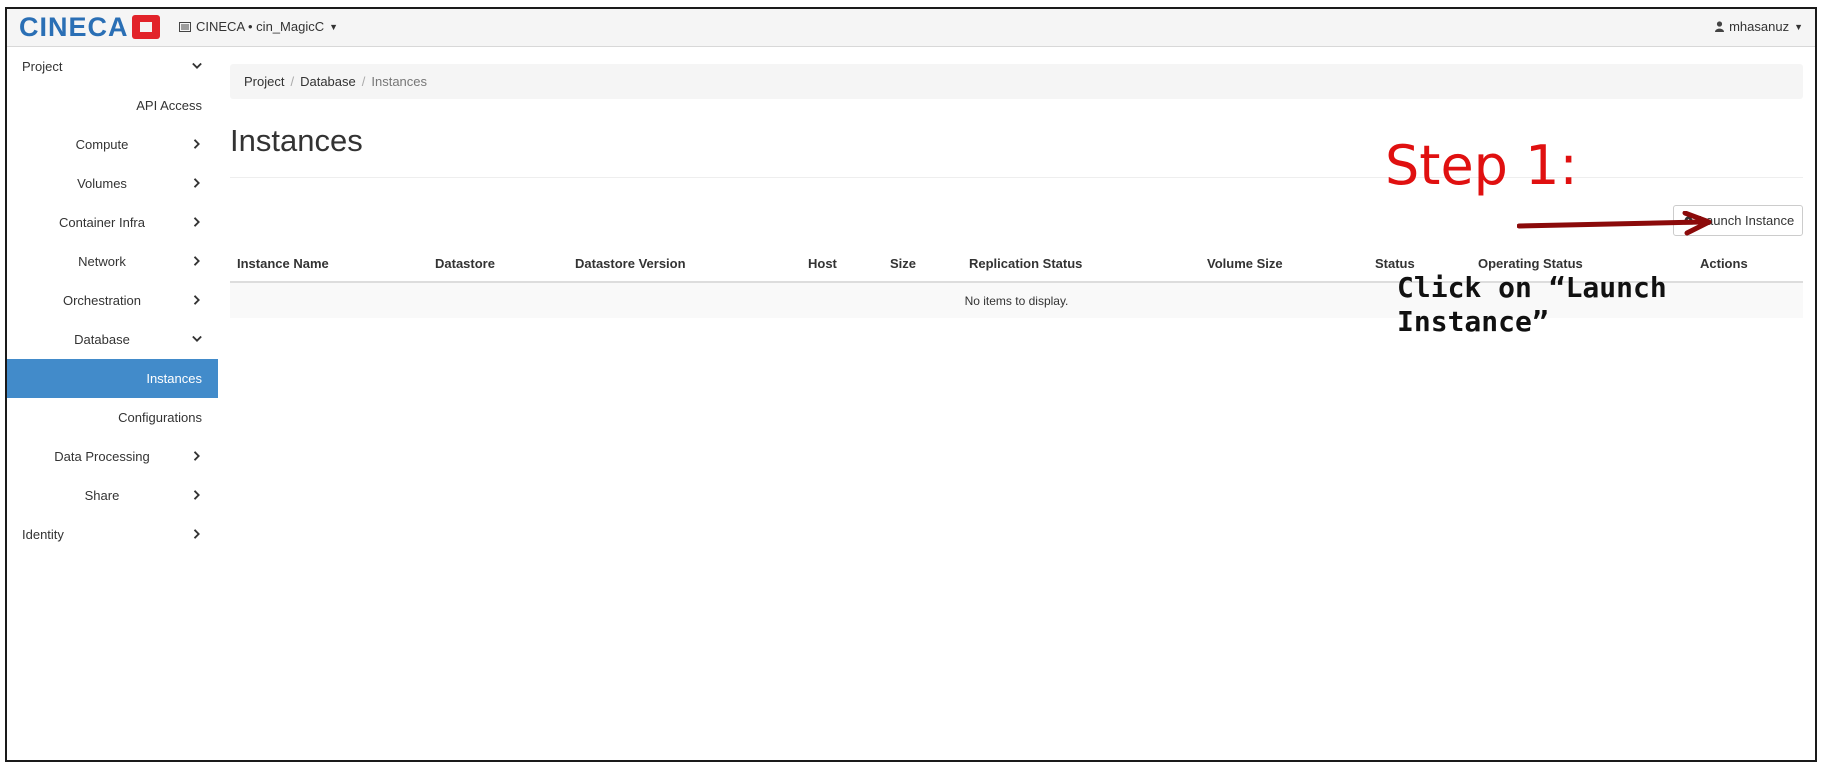 This screenshot has width=1822, height=767. I want to click on logo: CINECA, so click(89, 27).